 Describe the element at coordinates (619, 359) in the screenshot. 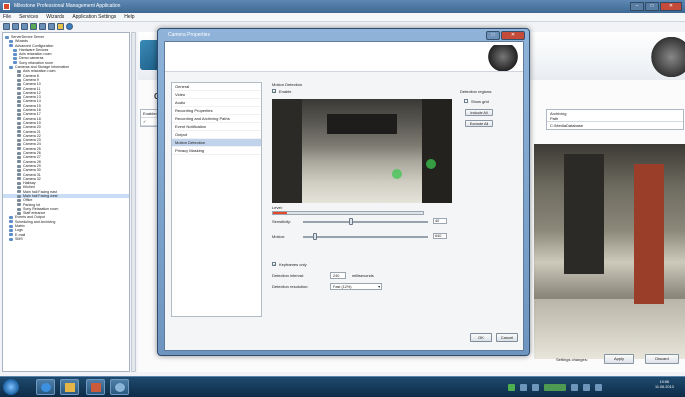

I see `apply-button: Apply` at that location.